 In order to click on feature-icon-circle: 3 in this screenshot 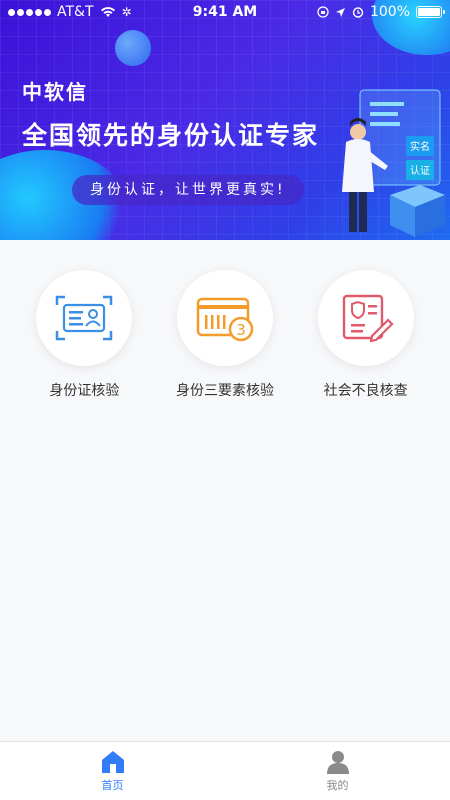, I will do `click(224, 318)`.